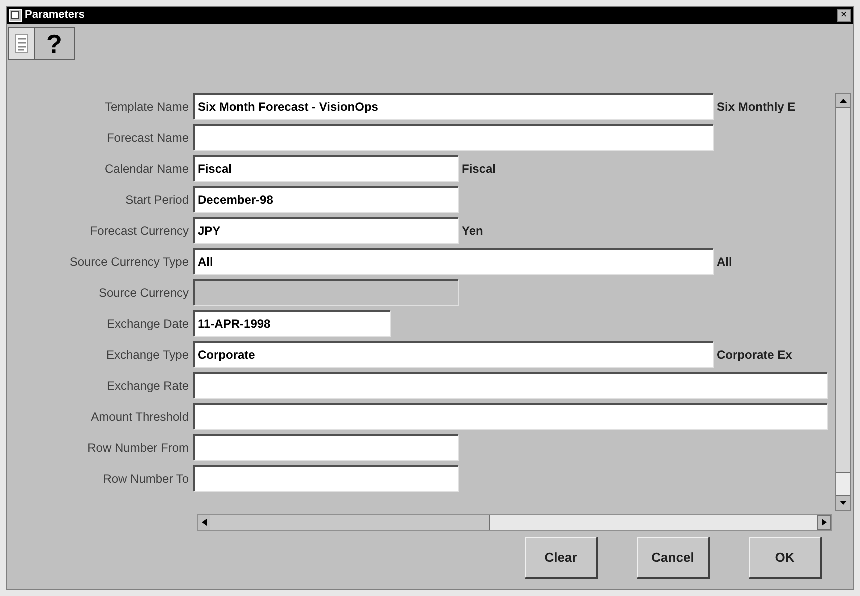  Describe the element at coordinates (824, 522) in the screenshot. I see `right-arrow-icon` at that location.